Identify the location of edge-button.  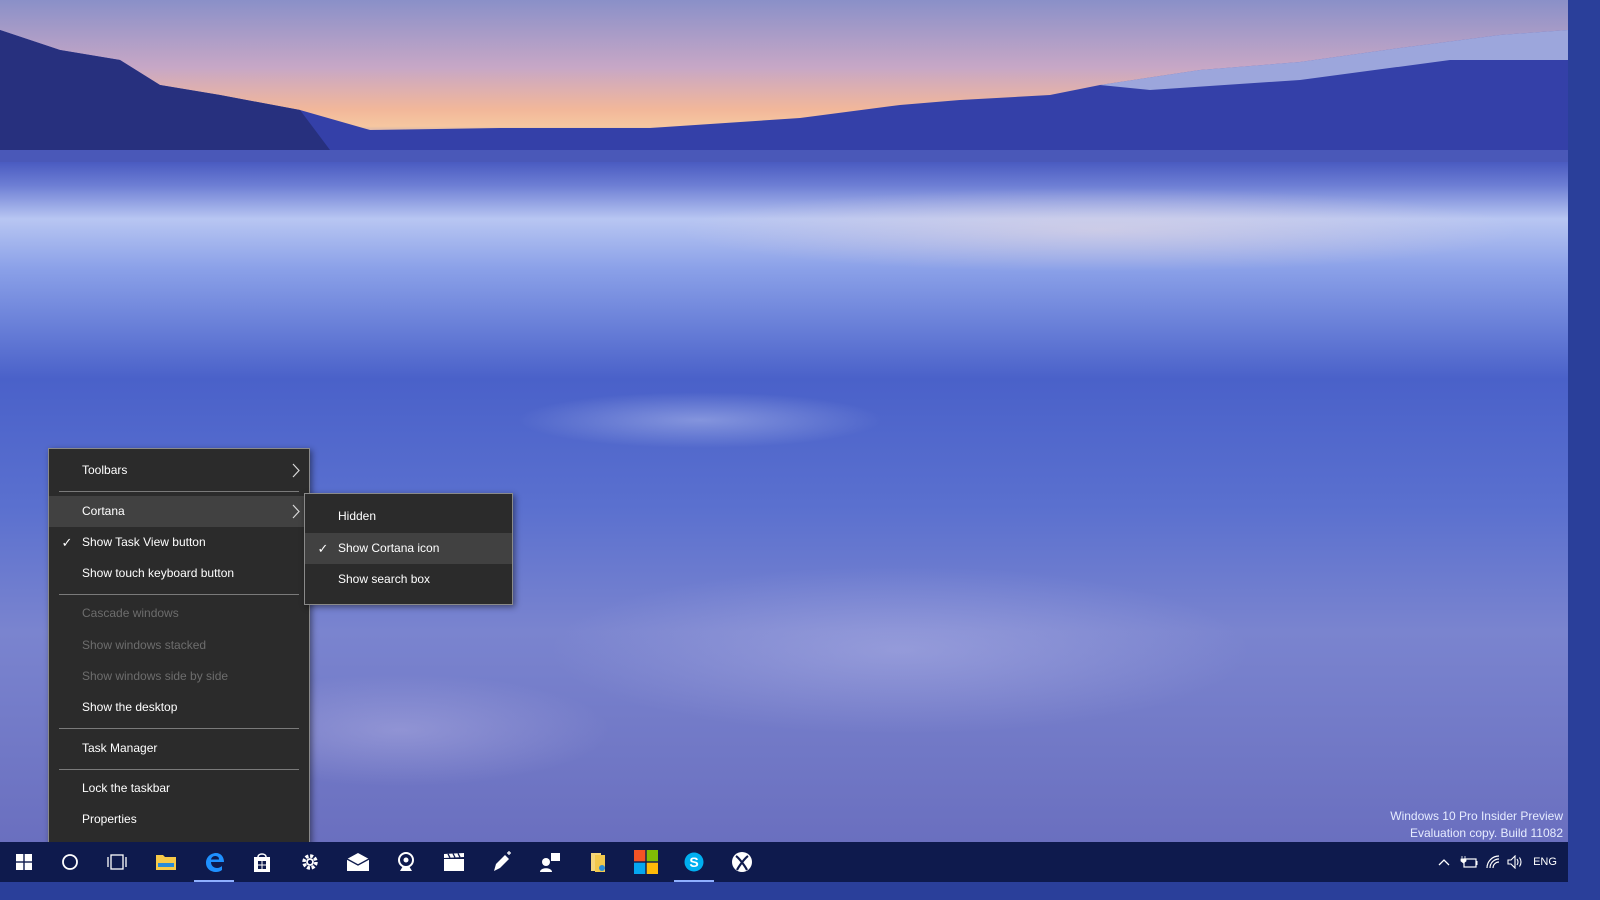
(214, 862).